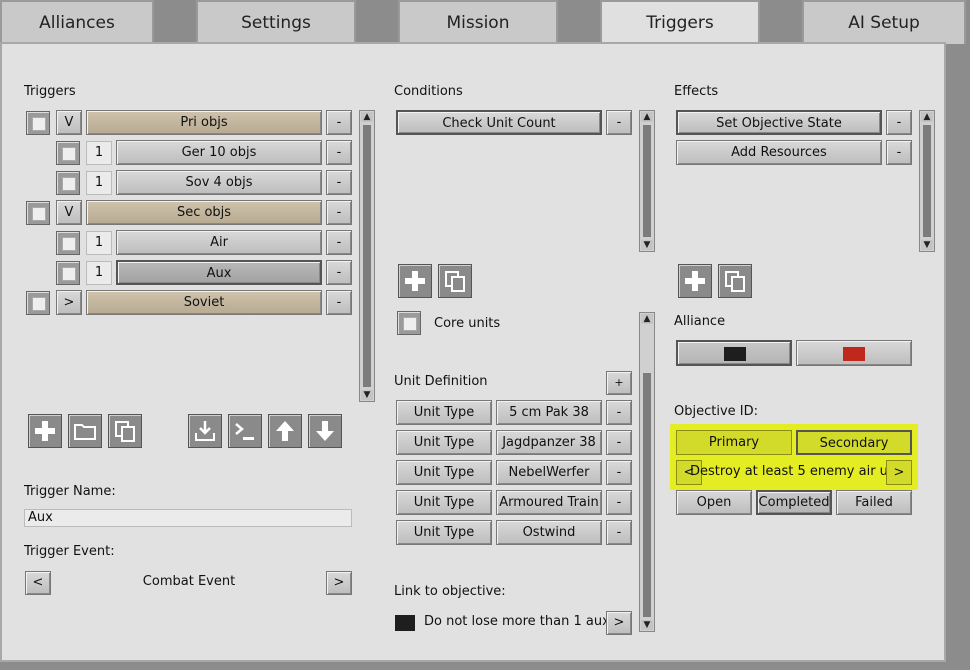  What do you see at coordinates (205, 431) in the screenshot?
I see `import-icon` at bounding box center [205, 431].